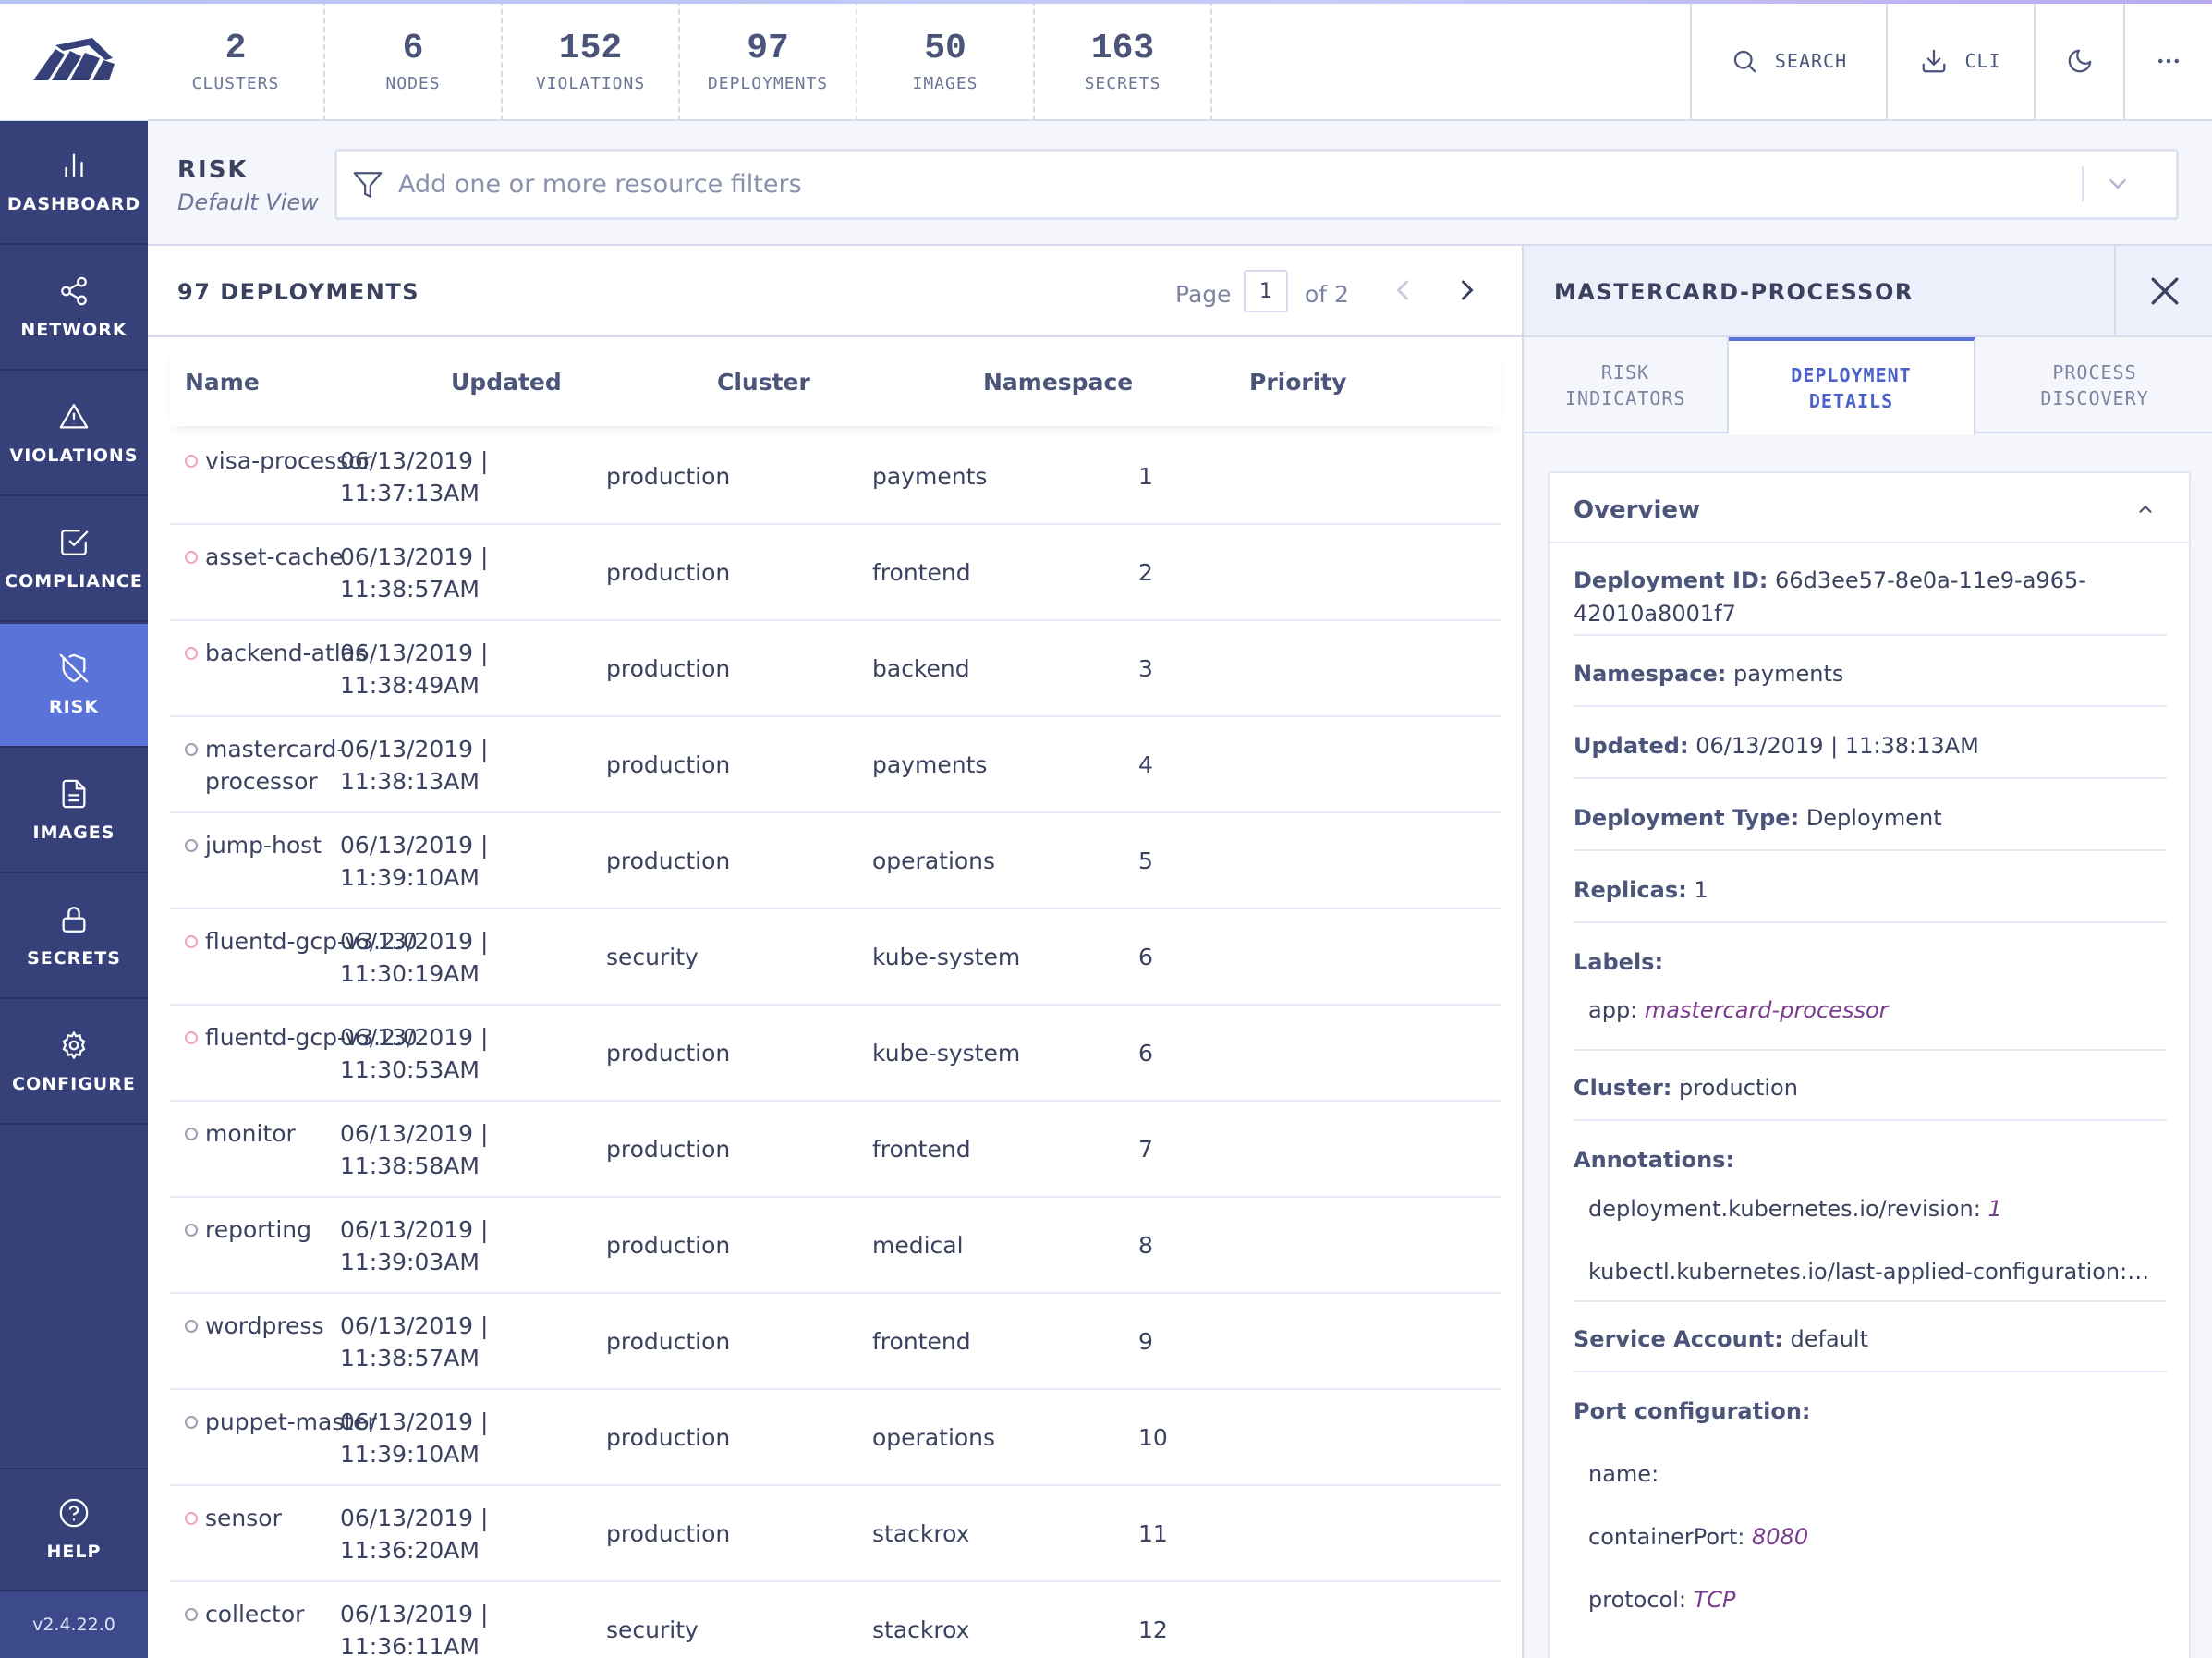  I want to click on namespace-cell: kube-system, so click(946, 957).